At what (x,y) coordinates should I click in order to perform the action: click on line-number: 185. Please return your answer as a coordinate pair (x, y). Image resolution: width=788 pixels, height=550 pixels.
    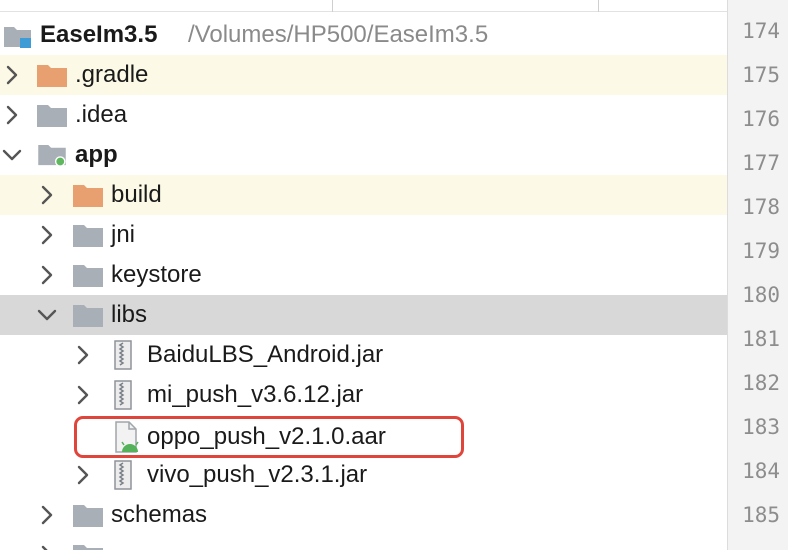
    Looking at the image, I should click on (761, 515).